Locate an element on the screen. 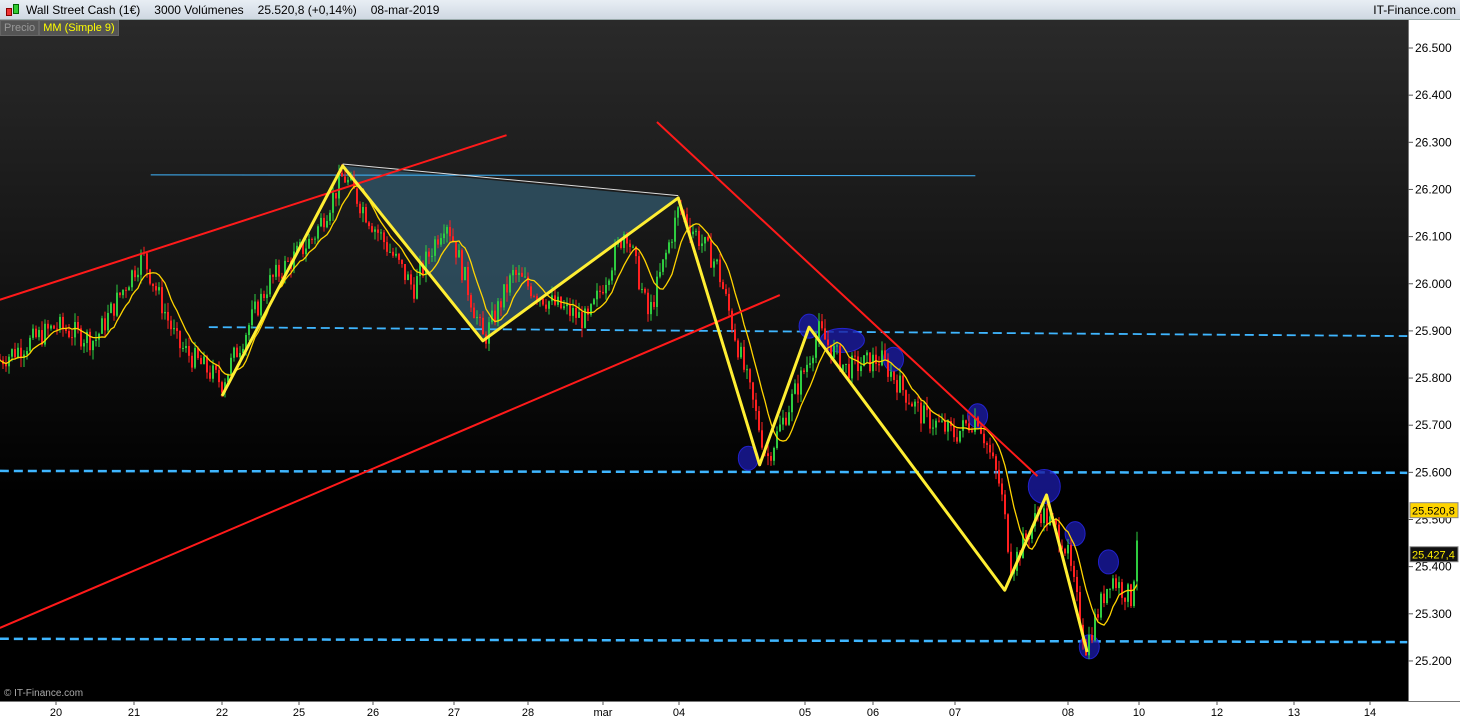 This screenshot has height=720, width=1460. x-tick-label: 21 is located at coordinates (134, 713).